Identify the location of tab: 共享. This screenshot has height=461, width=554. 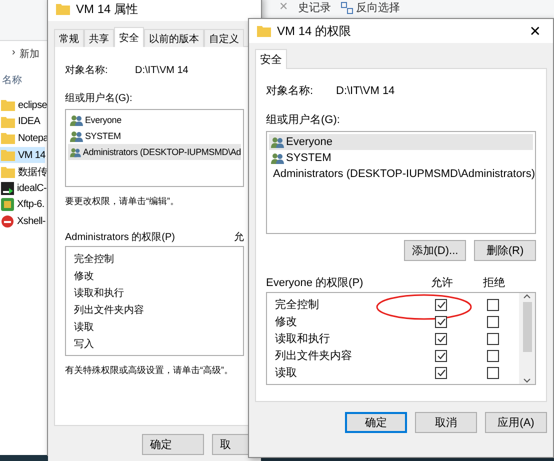
(99, 38).